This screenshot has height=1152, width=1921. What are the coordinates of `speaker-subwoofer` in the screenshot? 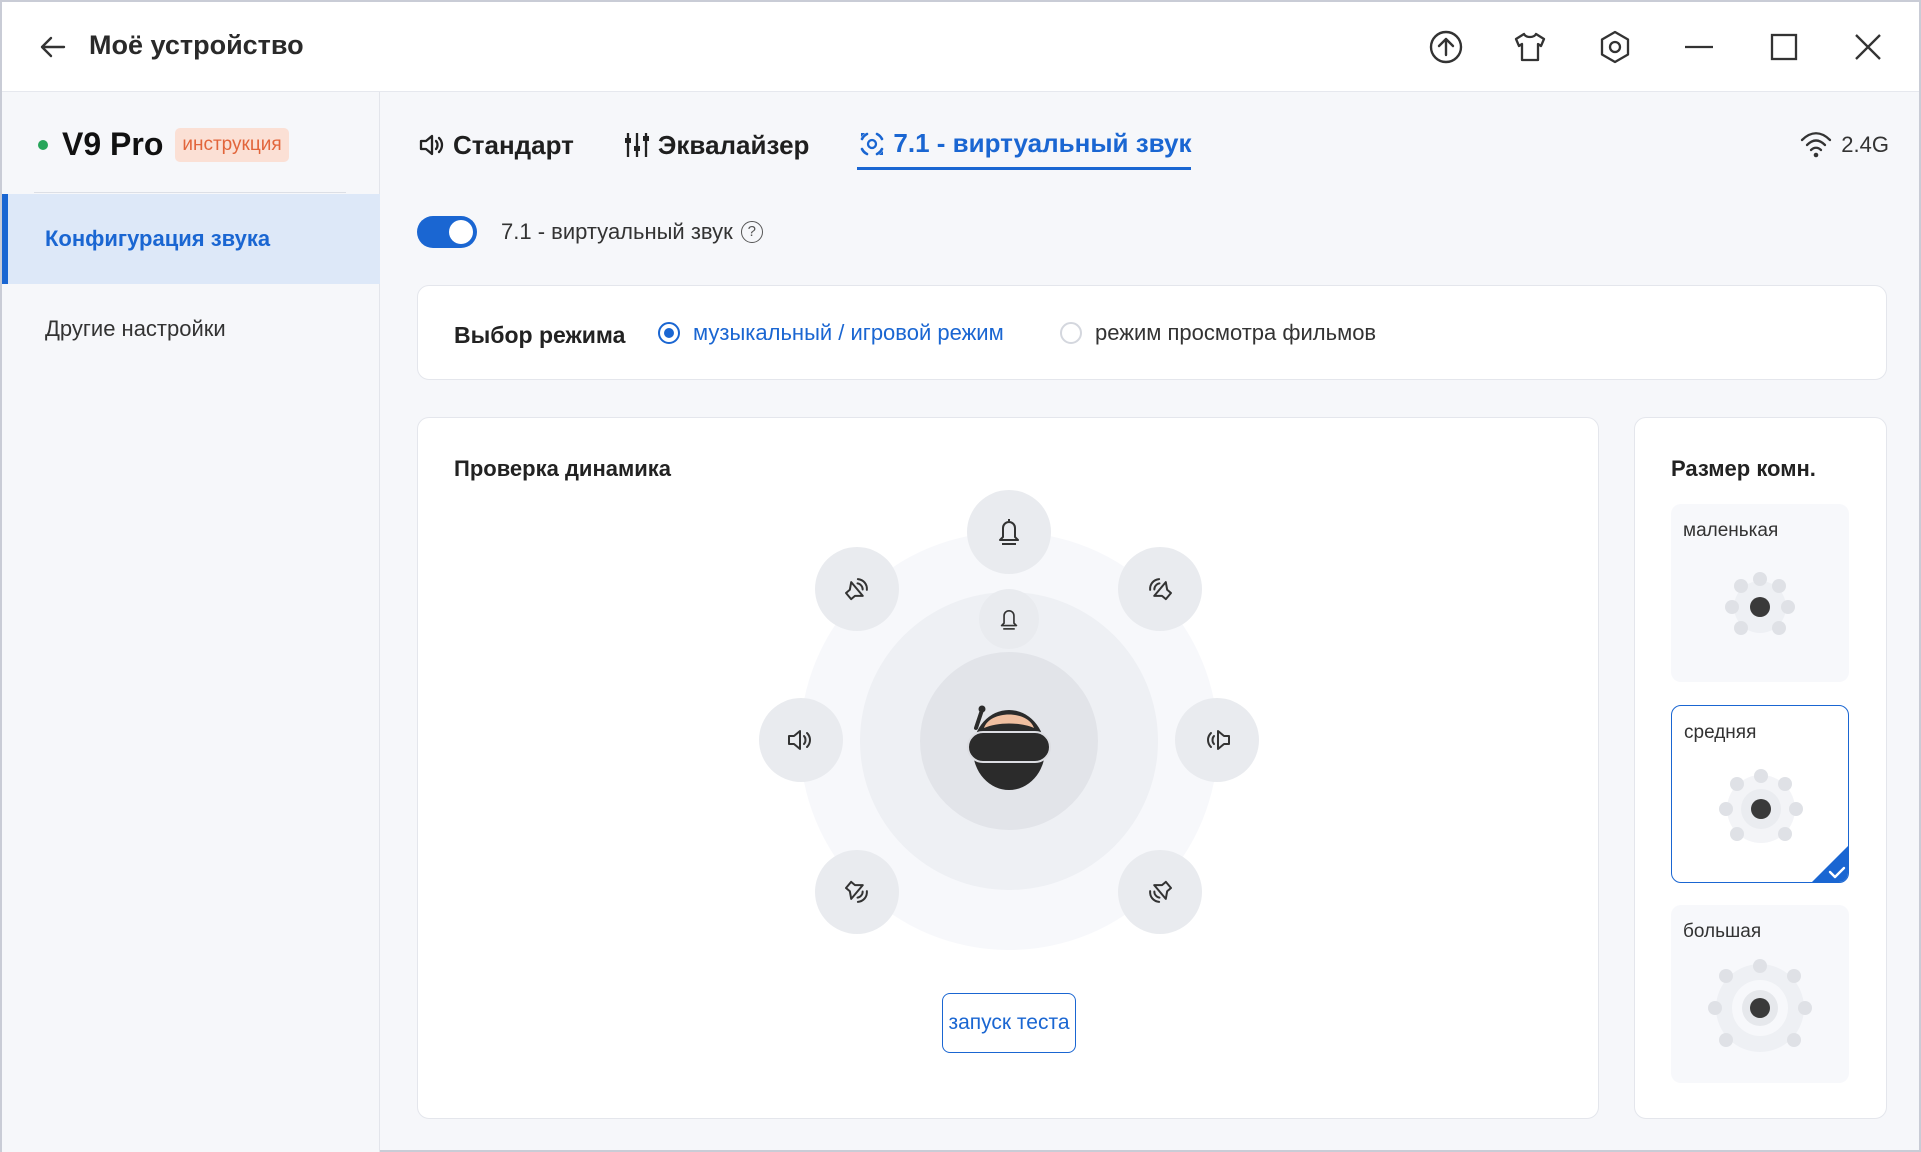 It's located at (1009, 619).